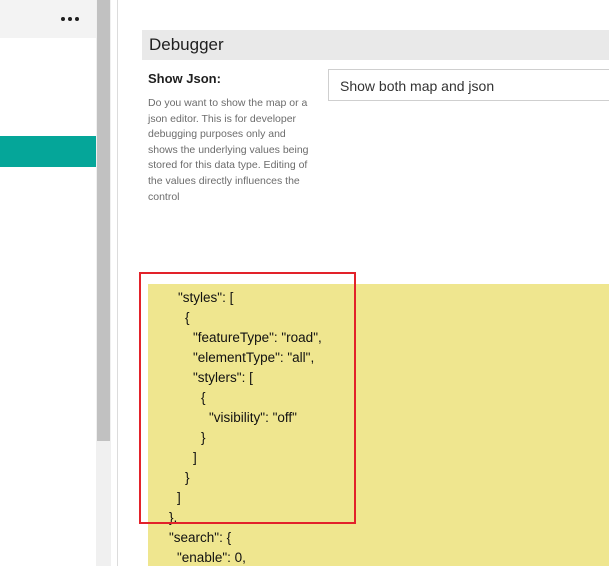 Image resolution: width=609 pixels, height=566 pixels. Describe the element at coordinates (211, 557) in the screenshot. I see `json-line: "enable": 0,` at that location.